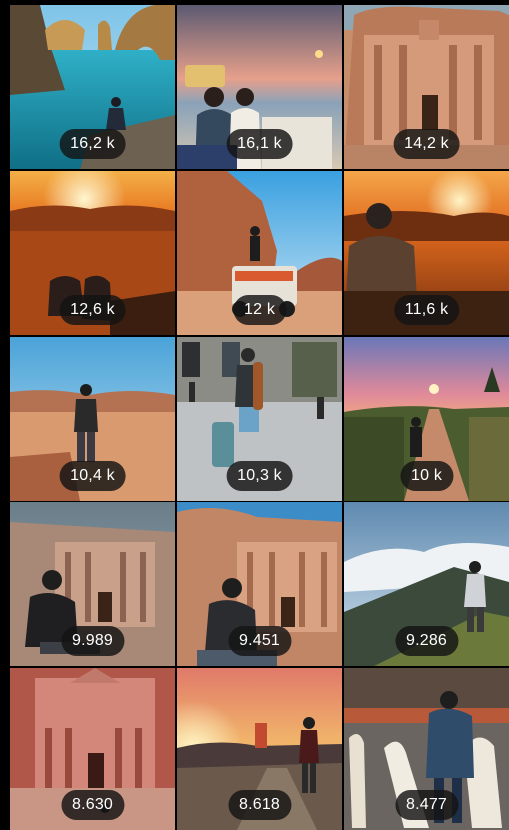 Image resolution: width=509 pixels, height=830 pixels. Describe the element at coordinates (426, 419) in the screenshot. I see `grid-tile-9: 10 k` at that location.